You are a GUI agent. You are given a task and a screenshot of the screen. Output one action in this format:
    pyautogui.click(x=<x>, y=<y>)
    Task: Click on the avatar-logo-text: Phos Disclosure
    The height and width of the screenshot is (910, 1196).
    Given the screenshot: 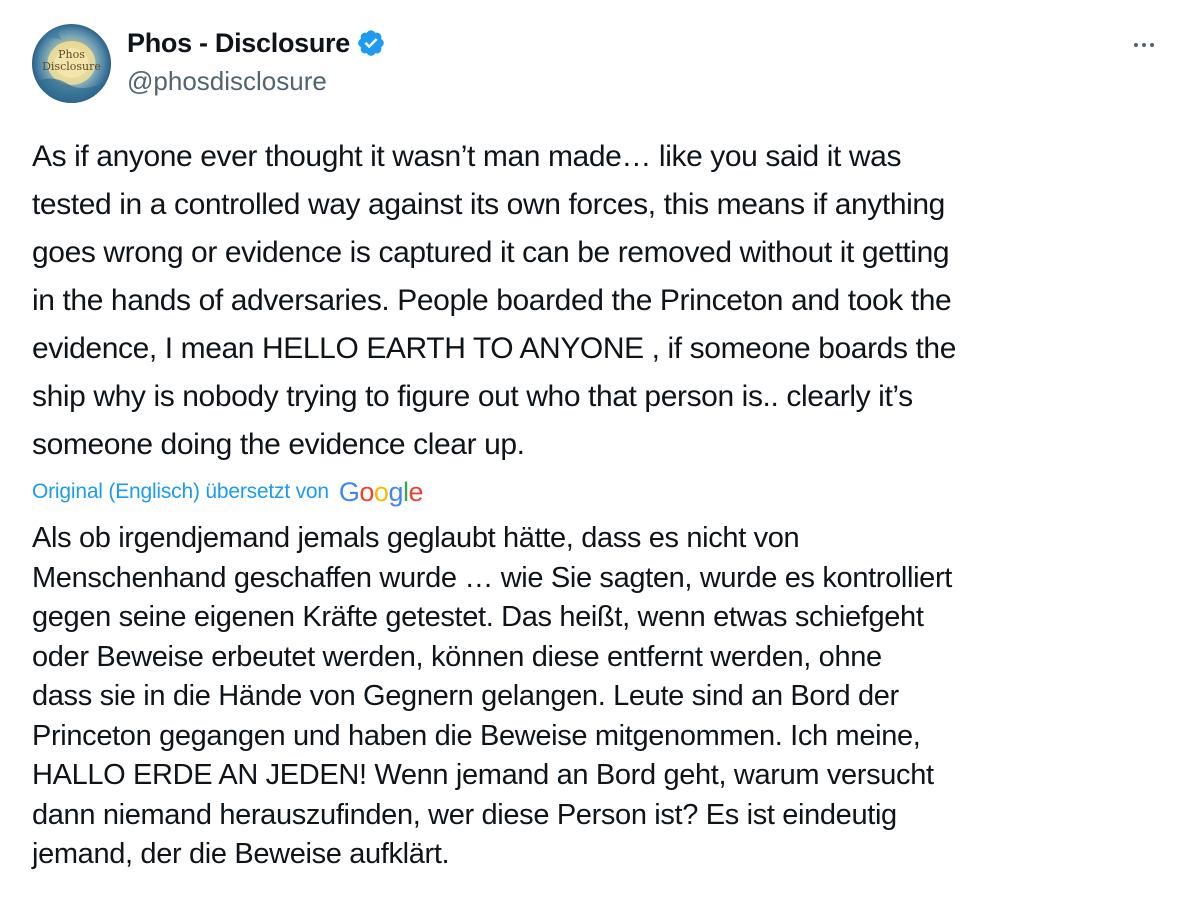 What is the action you would take?
    pyautogui.click(x=71, y=61)
    